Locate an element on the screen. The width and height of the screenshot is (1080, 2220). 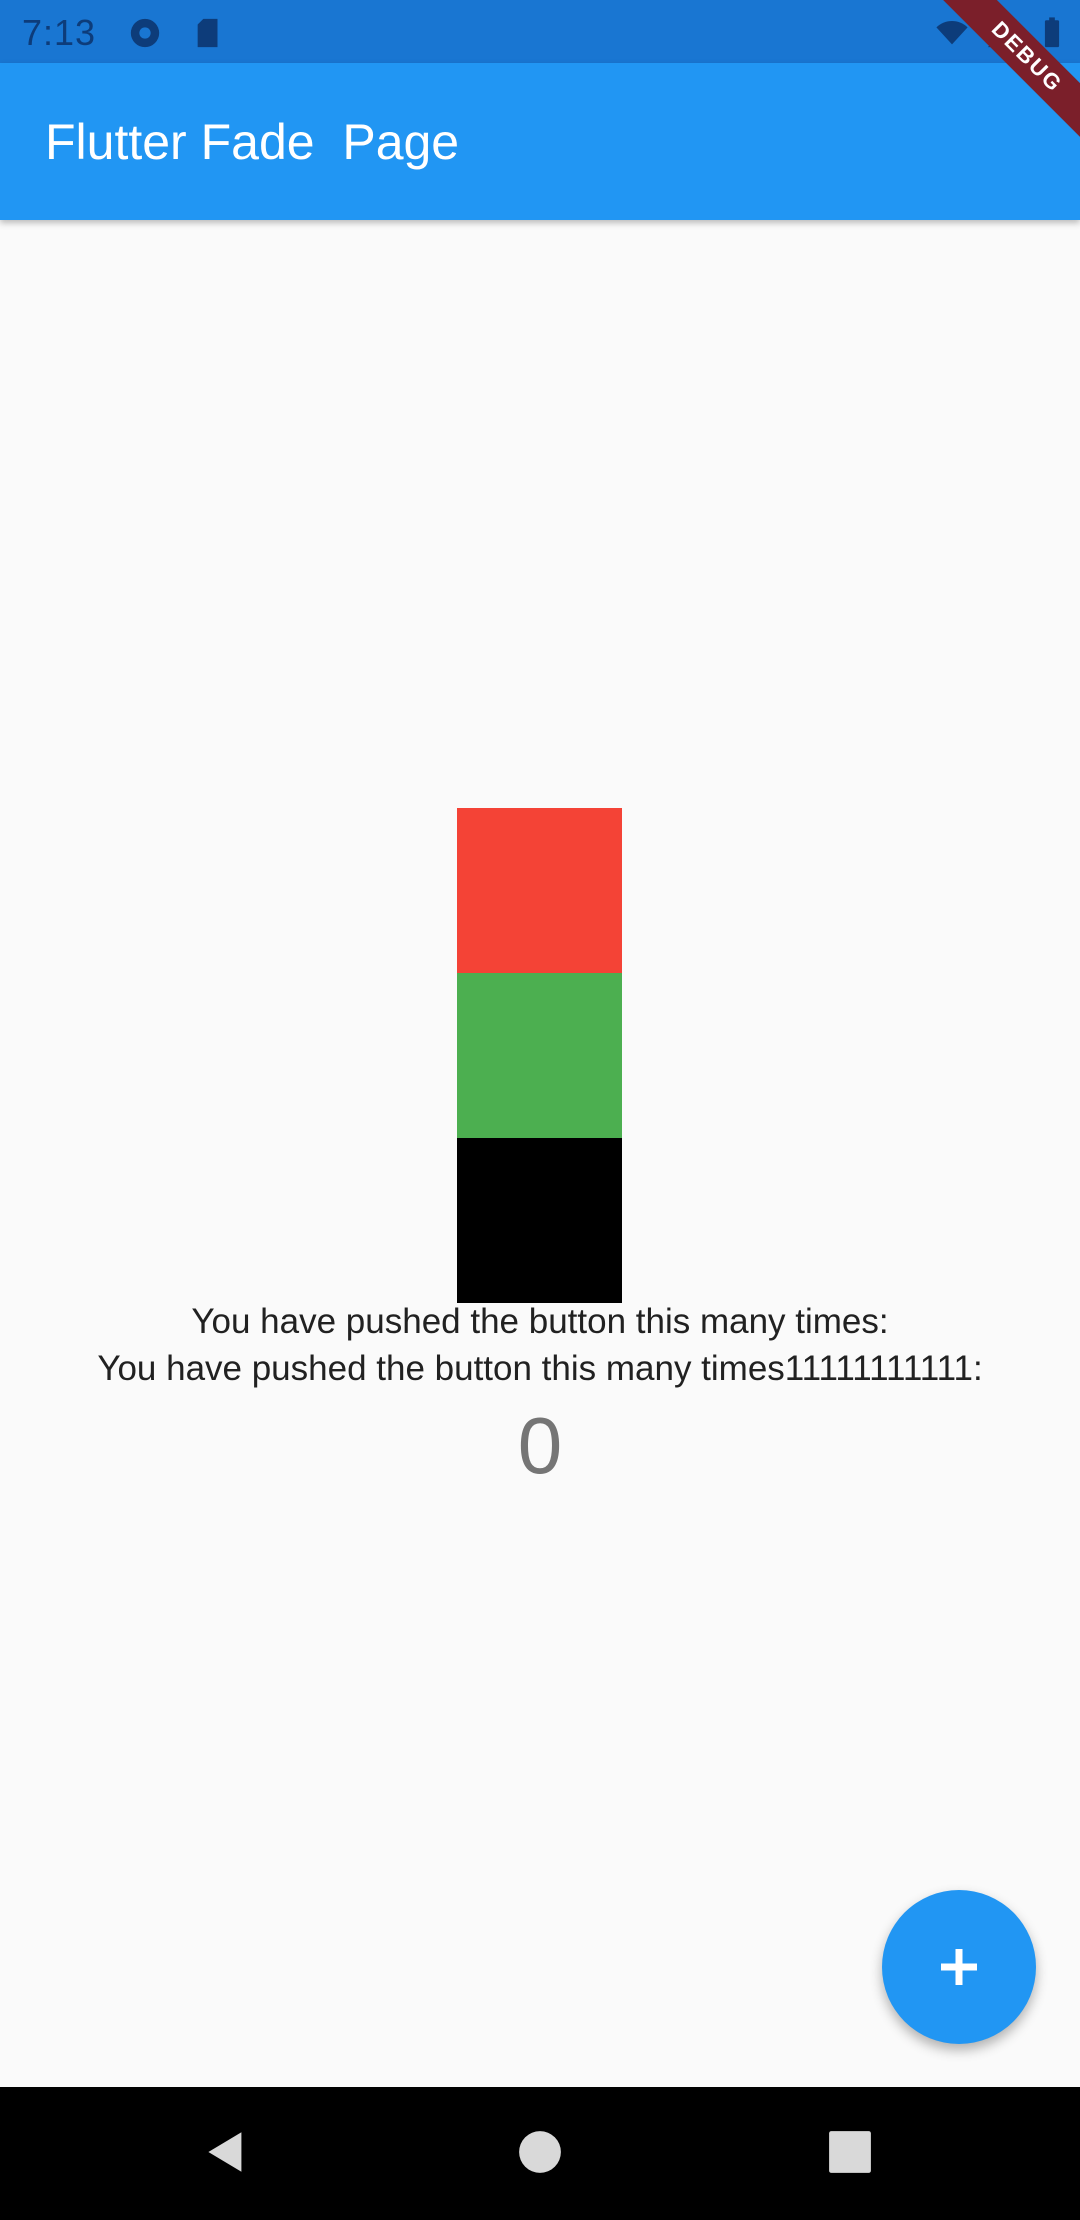
page-title: Flutter Fade Page is located at coordinates (252, 142).